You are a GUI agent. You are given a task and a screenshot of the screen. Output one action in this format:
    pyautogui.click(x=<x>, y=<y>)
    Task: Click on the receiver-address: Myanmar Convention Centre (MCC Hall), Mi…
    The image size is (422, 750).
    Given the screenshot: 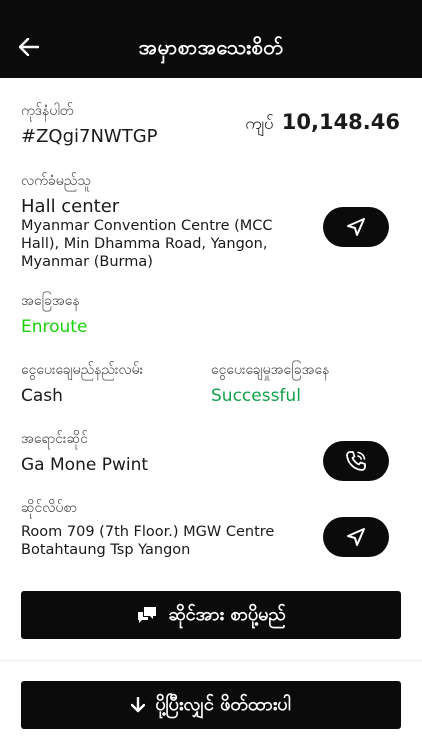 What is the action you would take?
    pyautogui.click(x=147, y=244)
    